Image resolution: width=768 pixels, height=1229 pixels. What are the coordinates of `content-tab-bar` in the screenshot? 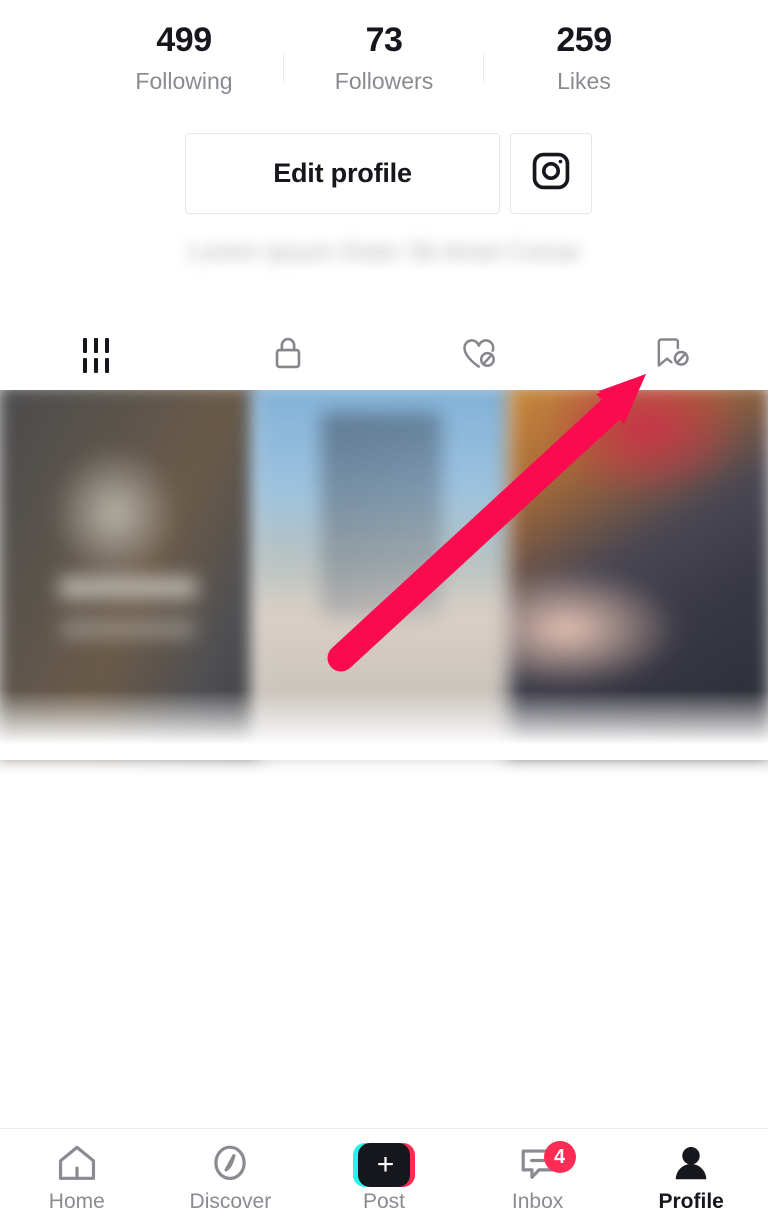 It's located at (384, 355).